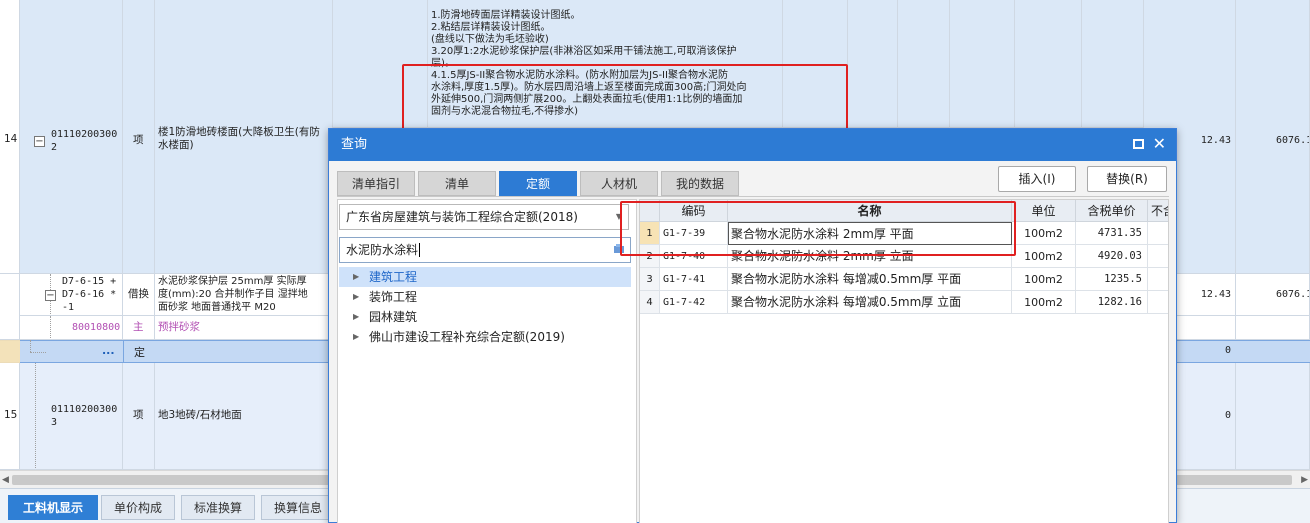  I want to click on close-icon: ✕, so click(1159, 144).